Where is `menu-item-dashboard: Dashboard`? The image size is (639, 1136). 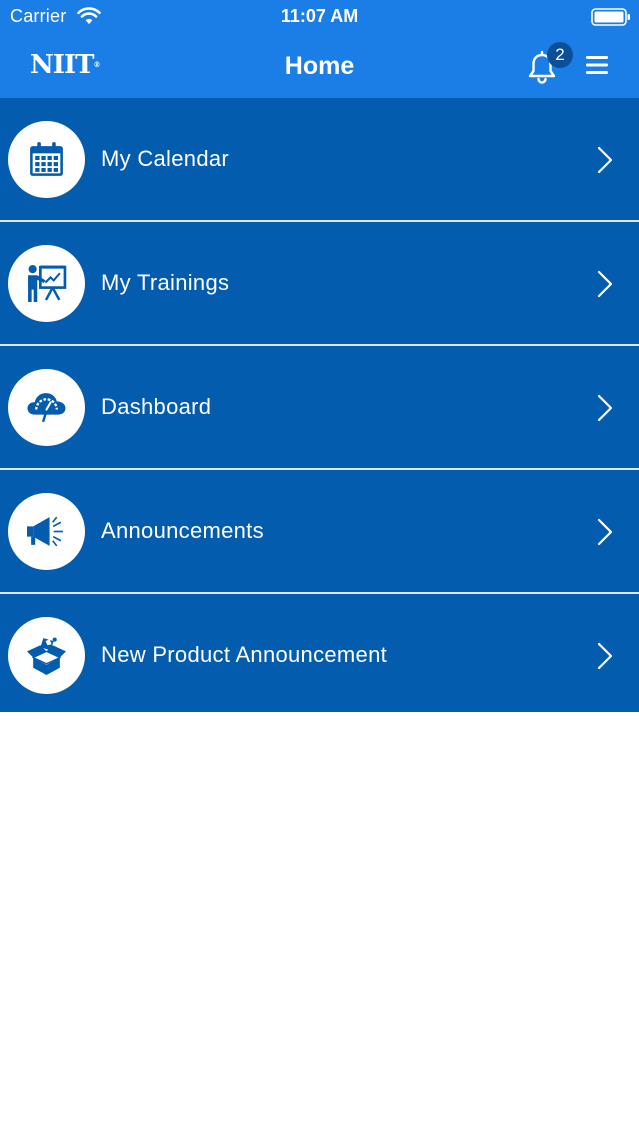
menu-item-dashboard: Dashboard is located at coordinates (319, 408).